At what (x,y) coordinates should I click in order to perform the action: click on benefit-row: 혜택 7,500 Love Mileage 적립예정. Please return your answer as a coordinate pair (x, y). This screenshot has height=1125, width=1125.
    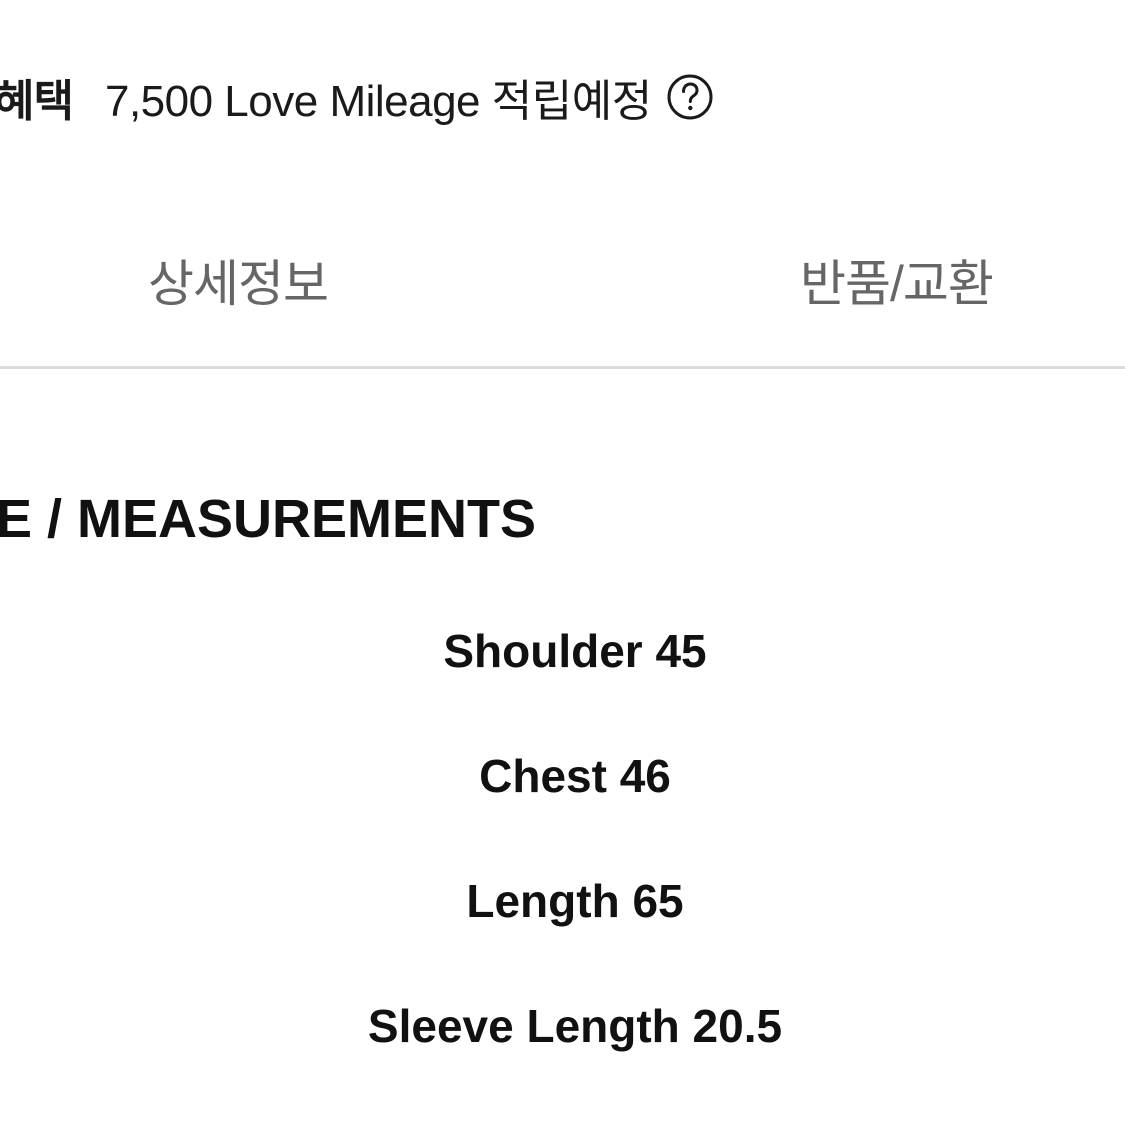
    Looking at the image, I should click on (357, 97).